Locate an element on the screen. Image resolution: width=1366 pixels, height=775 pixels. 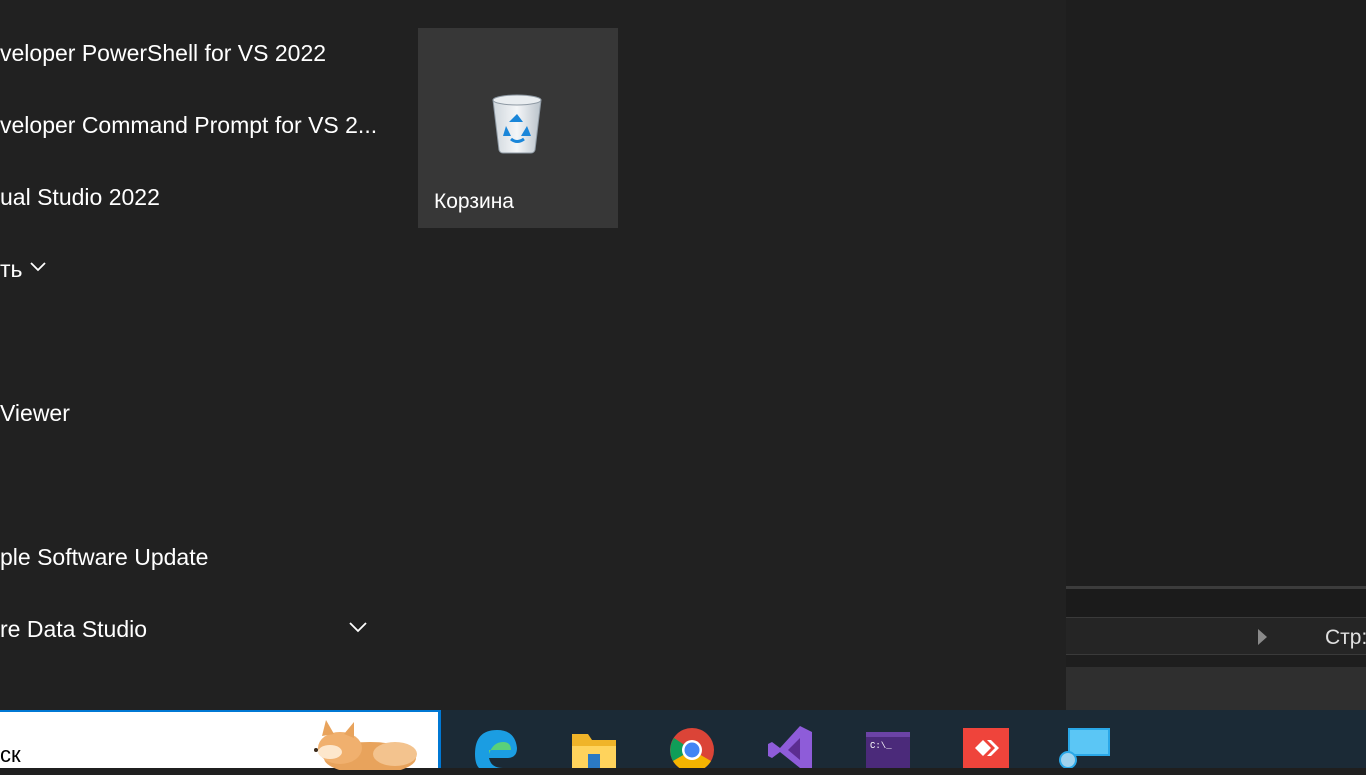
app-item-label: ple Software Update is located at coordinates (104, 557).